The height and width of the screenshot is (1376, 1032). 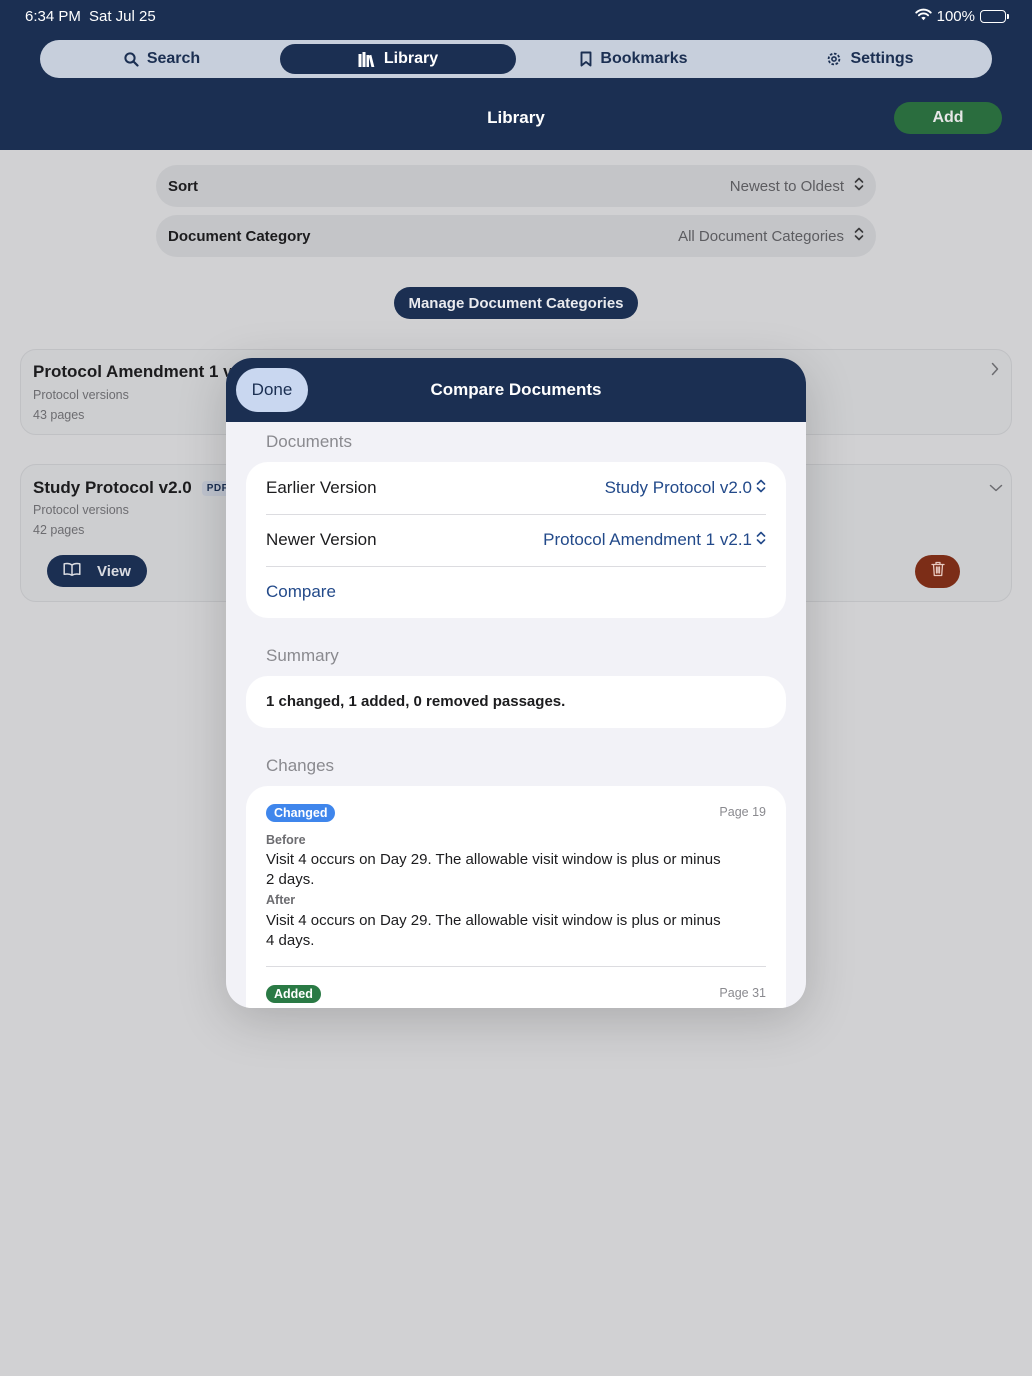 I want to click on page-reference: Page 19, so click(x=742, y=812).